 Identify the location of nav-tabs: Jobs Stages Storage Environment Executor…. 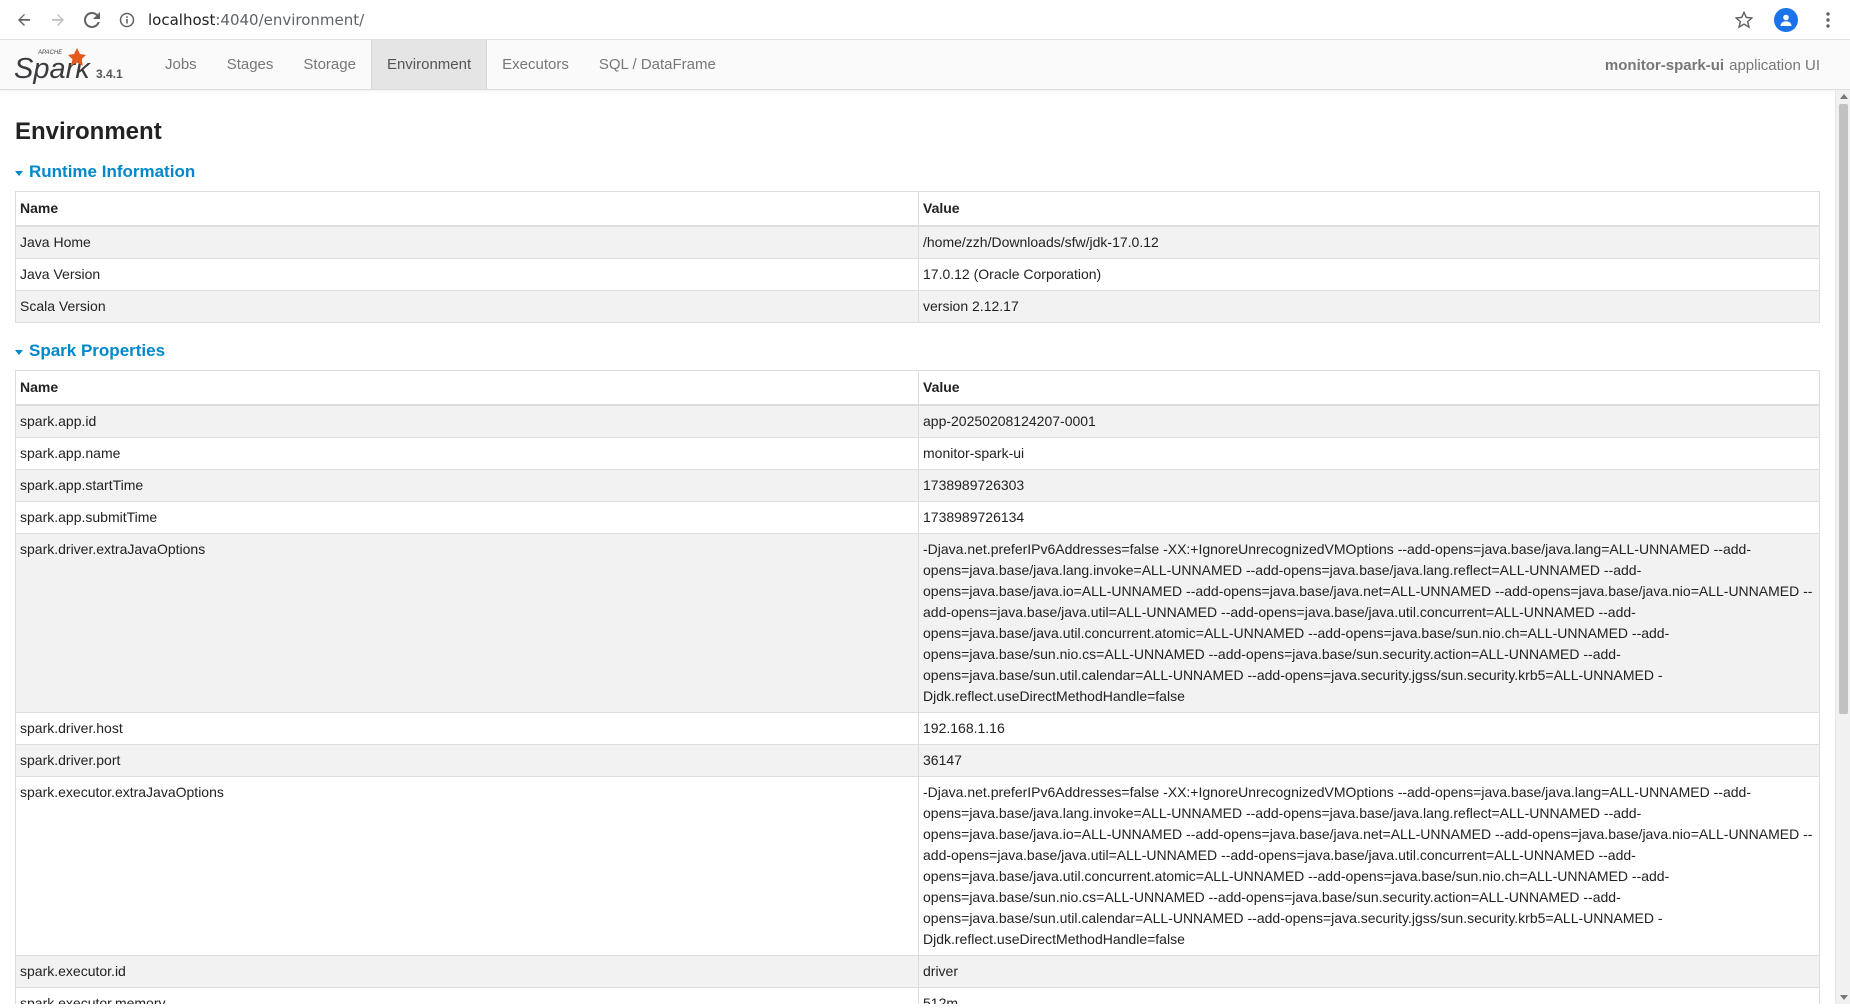
(440, 64).